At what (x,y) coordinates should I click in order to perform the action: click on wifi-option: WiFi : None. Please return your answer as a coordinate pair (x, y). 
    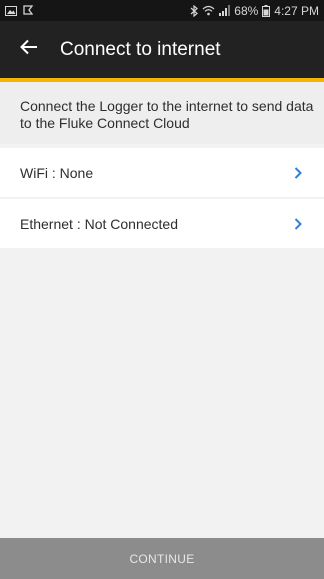
    Looking at the image, I should click on (162, 172).